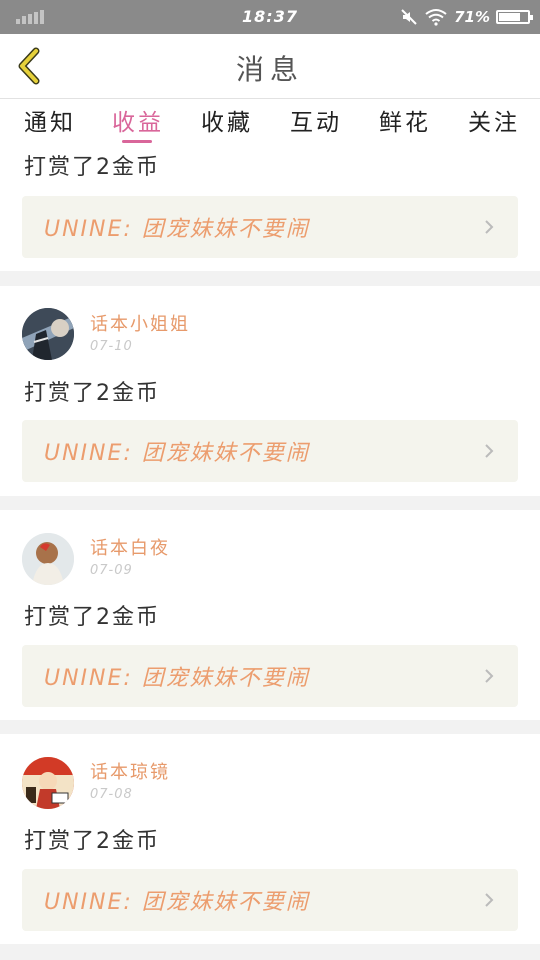 The height and width of the screenshot is (960, 540). What do you see at coordinates (140, 323) in the screenshot?
I see `user-name: 话本小姐姐` at bounding box center [140, 323].